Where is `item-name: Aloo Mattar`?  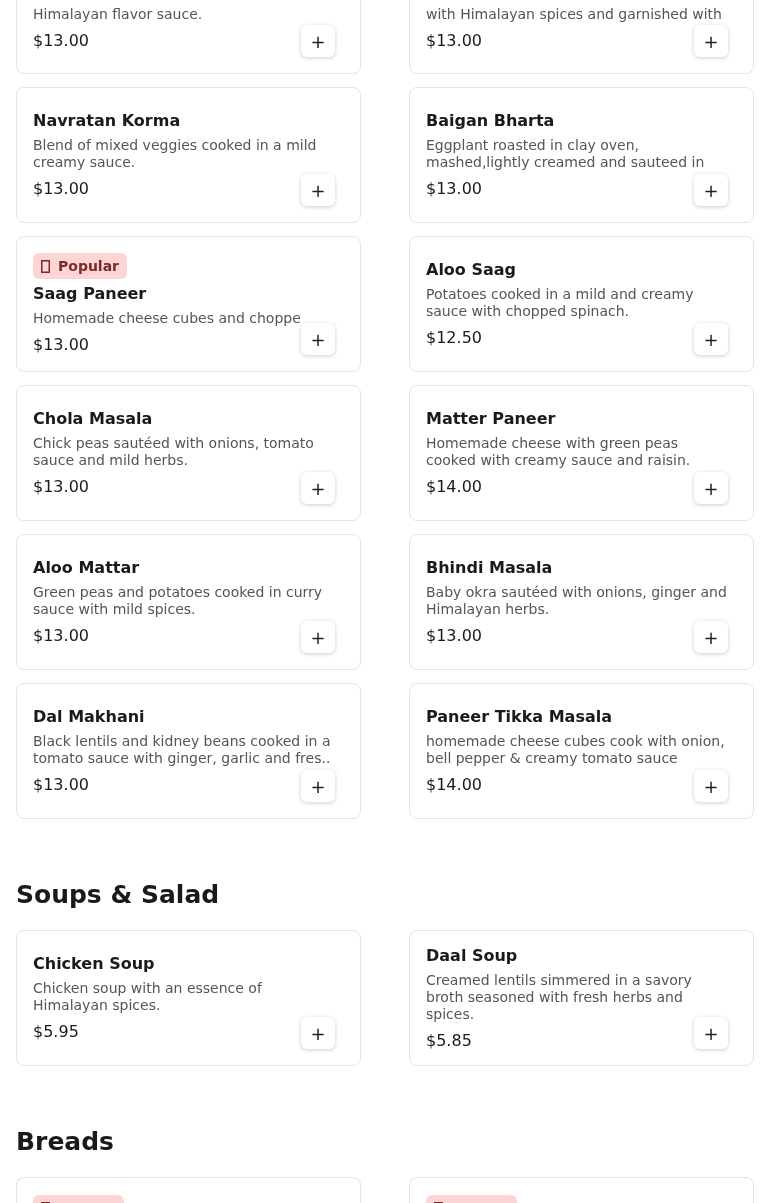 item-name: Aloo Mattar is located at coordinates (87, 568).